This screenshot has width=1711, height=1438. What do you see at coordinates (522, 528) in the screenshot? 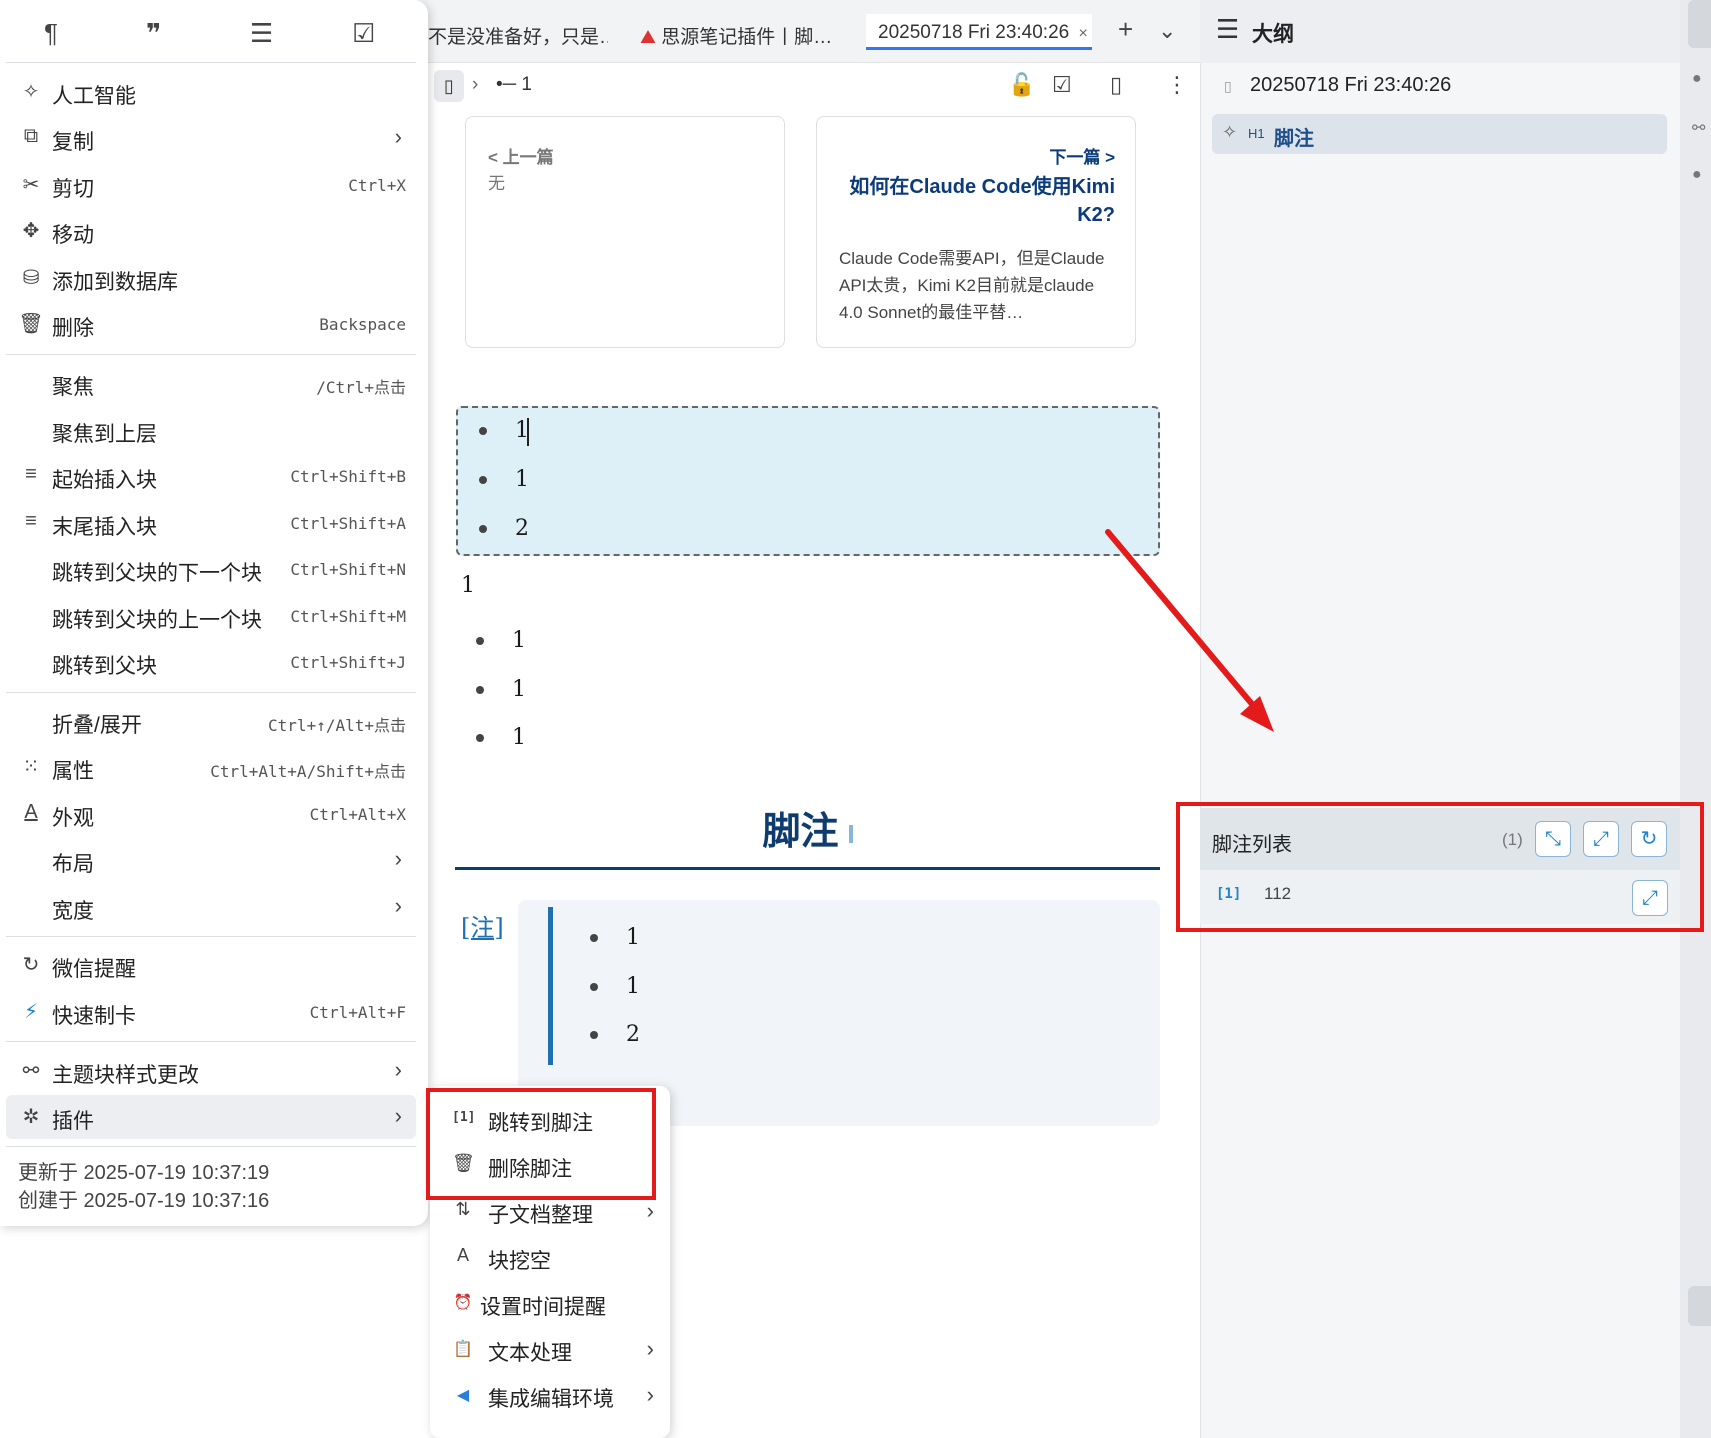
I see `list-item: 2` at bounding box center [522, 528].